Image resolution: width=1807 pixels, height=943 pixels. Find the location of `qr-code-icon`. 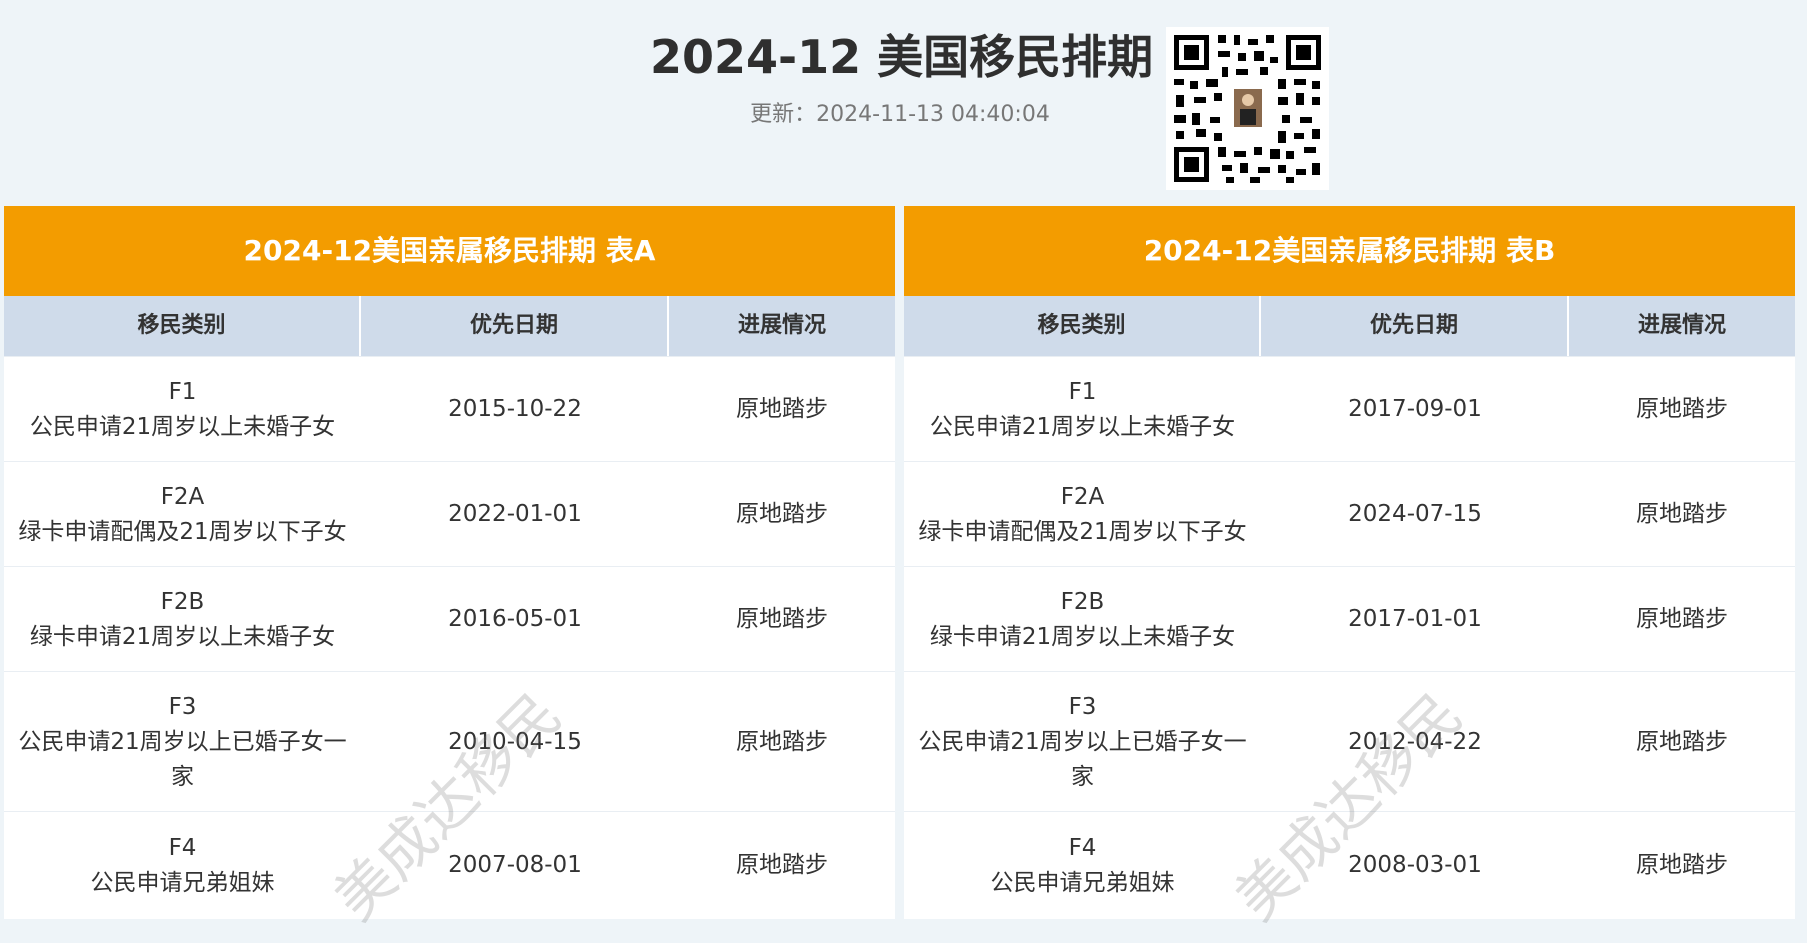

qr-code-icon is located at coordinates (1247, 108).